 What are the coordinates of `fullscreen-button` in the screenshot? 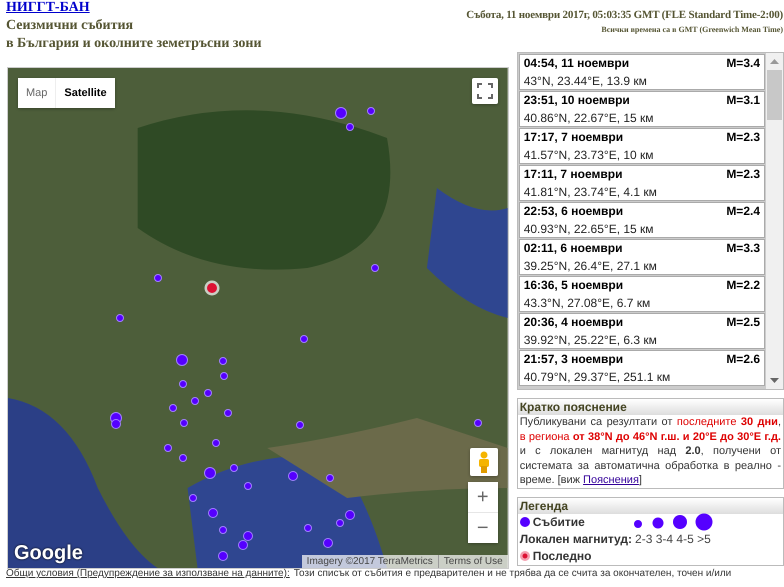 It's located at (485, 91).